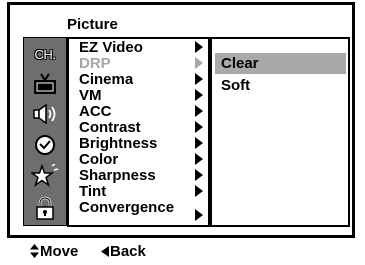 The height and width of the screenshot is (265, 365). Describe the element at coordinates (240, 63) in the screenshot. I see `submenu-option-label: Clear` at that location.